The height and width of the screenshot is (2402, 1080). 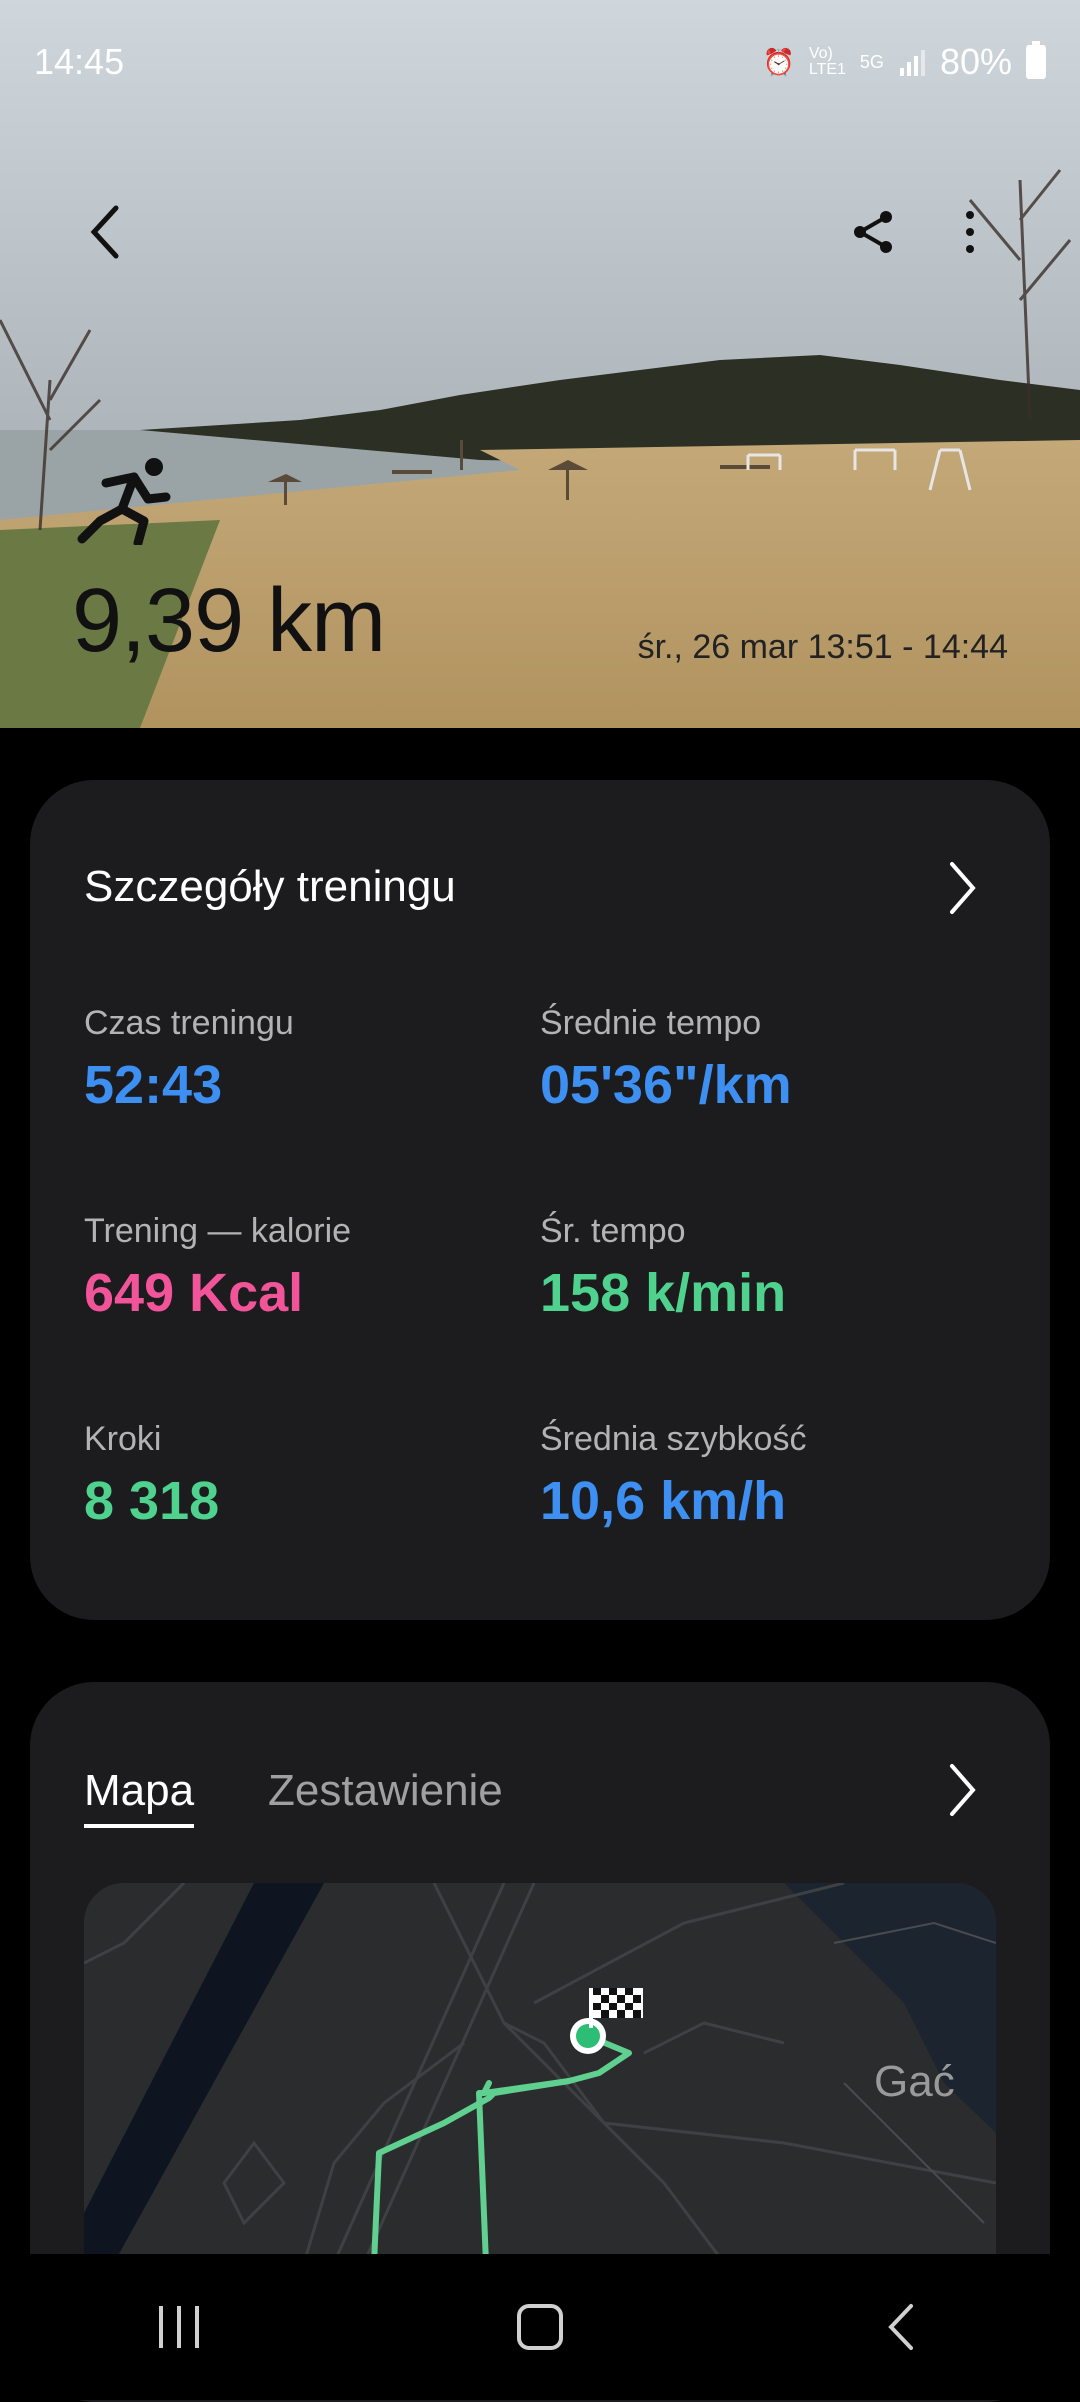 What do you see at coordinates (152, 1501) in the screenshot?
I see `stat-value-steps: 8 318` at bounding box center [152, 1501].